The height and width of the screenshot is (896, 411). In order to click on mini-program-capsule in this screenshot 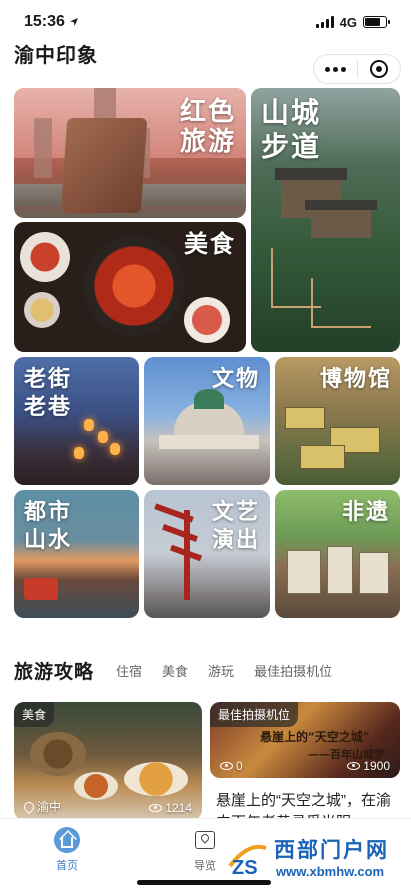, I will do `click(357, 69)`.